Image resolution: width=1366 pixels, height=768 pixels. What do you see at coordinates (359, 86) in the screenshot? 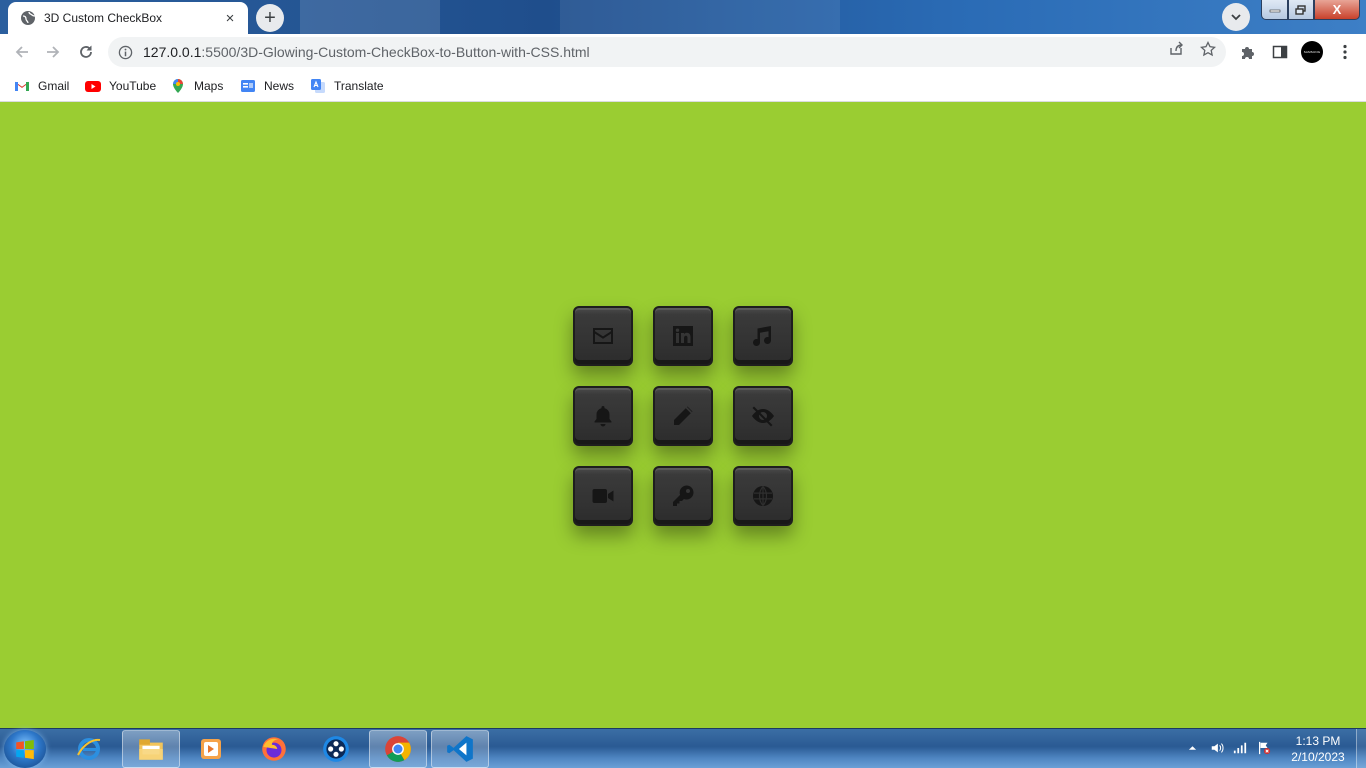
I see `bookmark-label: Translate` at bounding box center [359, 86].